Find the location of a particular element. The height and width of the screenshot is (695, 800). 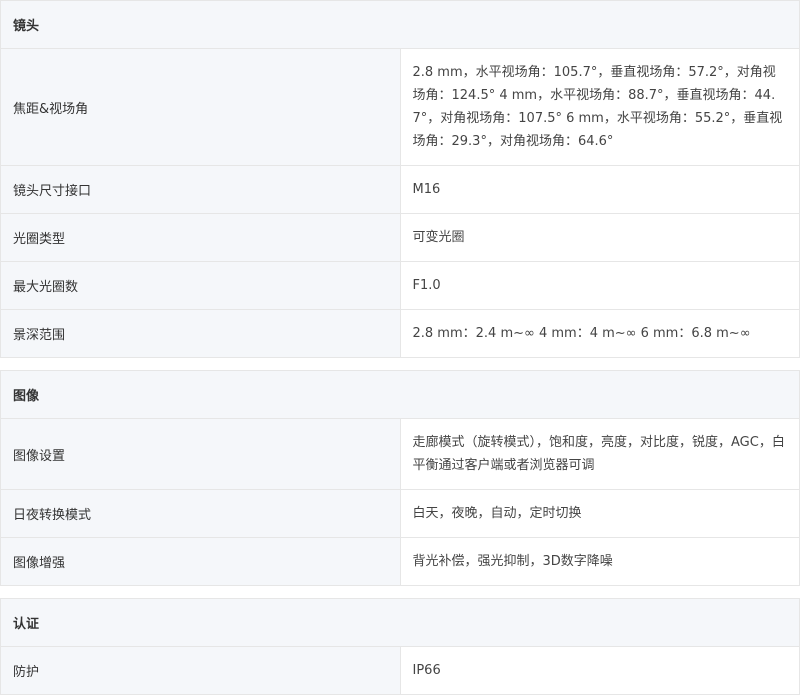

section-header-image: 图像 is located at coordinates (400, 394).